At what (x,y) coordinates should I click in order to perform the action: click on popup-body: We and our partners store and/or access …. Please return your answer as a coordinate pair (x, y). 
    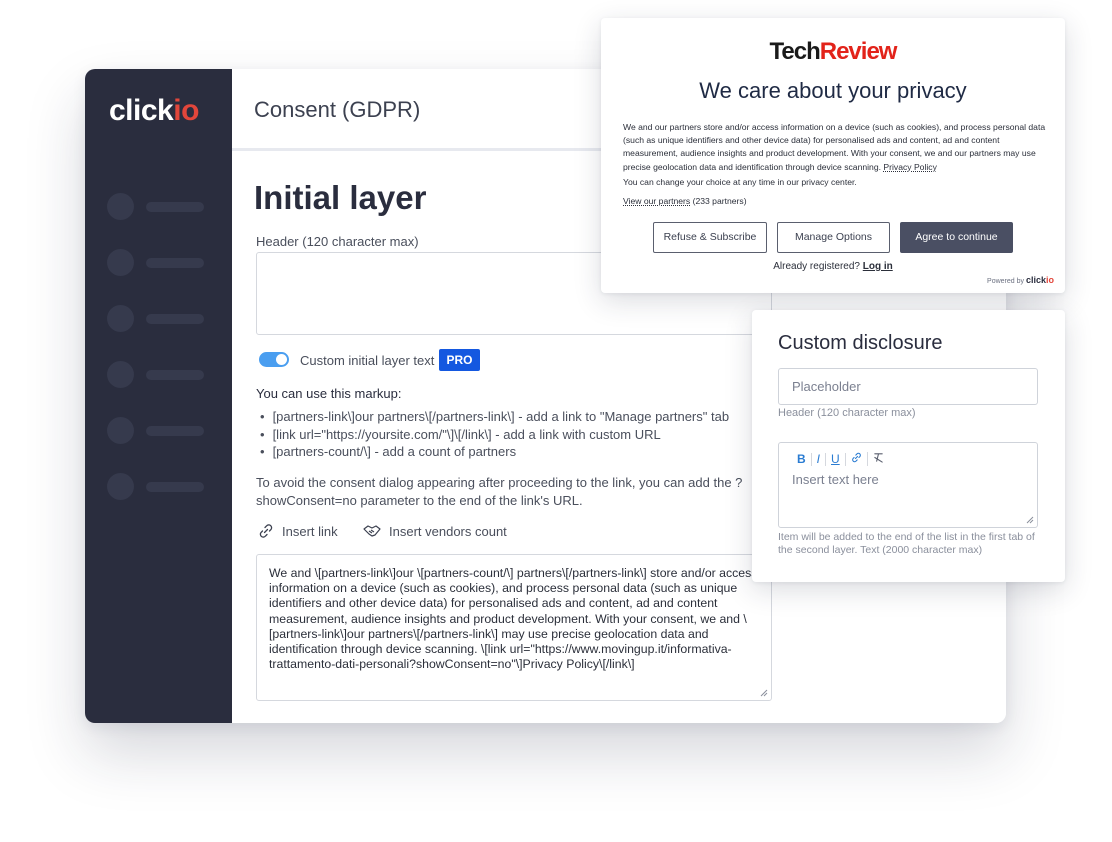
    Looking at the image, I should click on (835, 147).